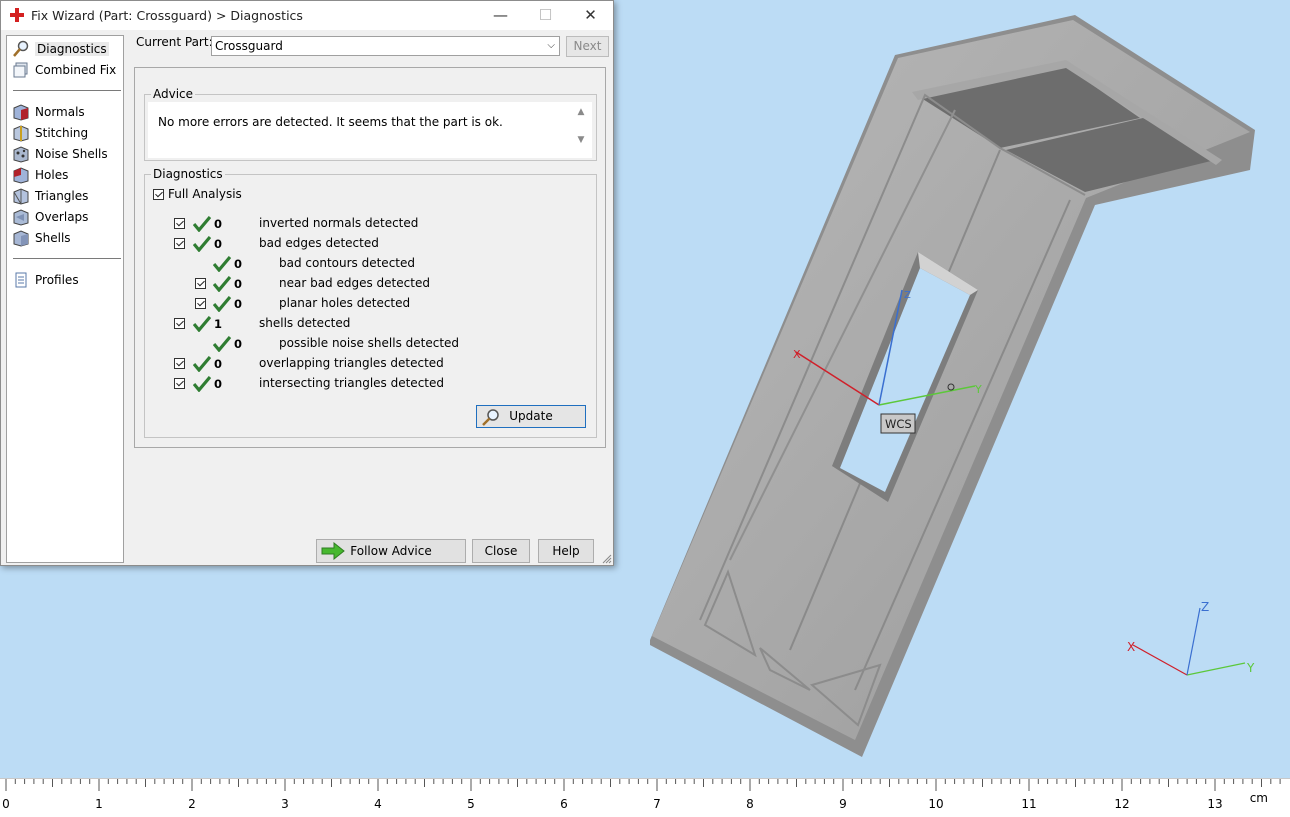 This screenshot has width=1290, height=817. I want to click on wcs-label: WCS, so click(898, 424).